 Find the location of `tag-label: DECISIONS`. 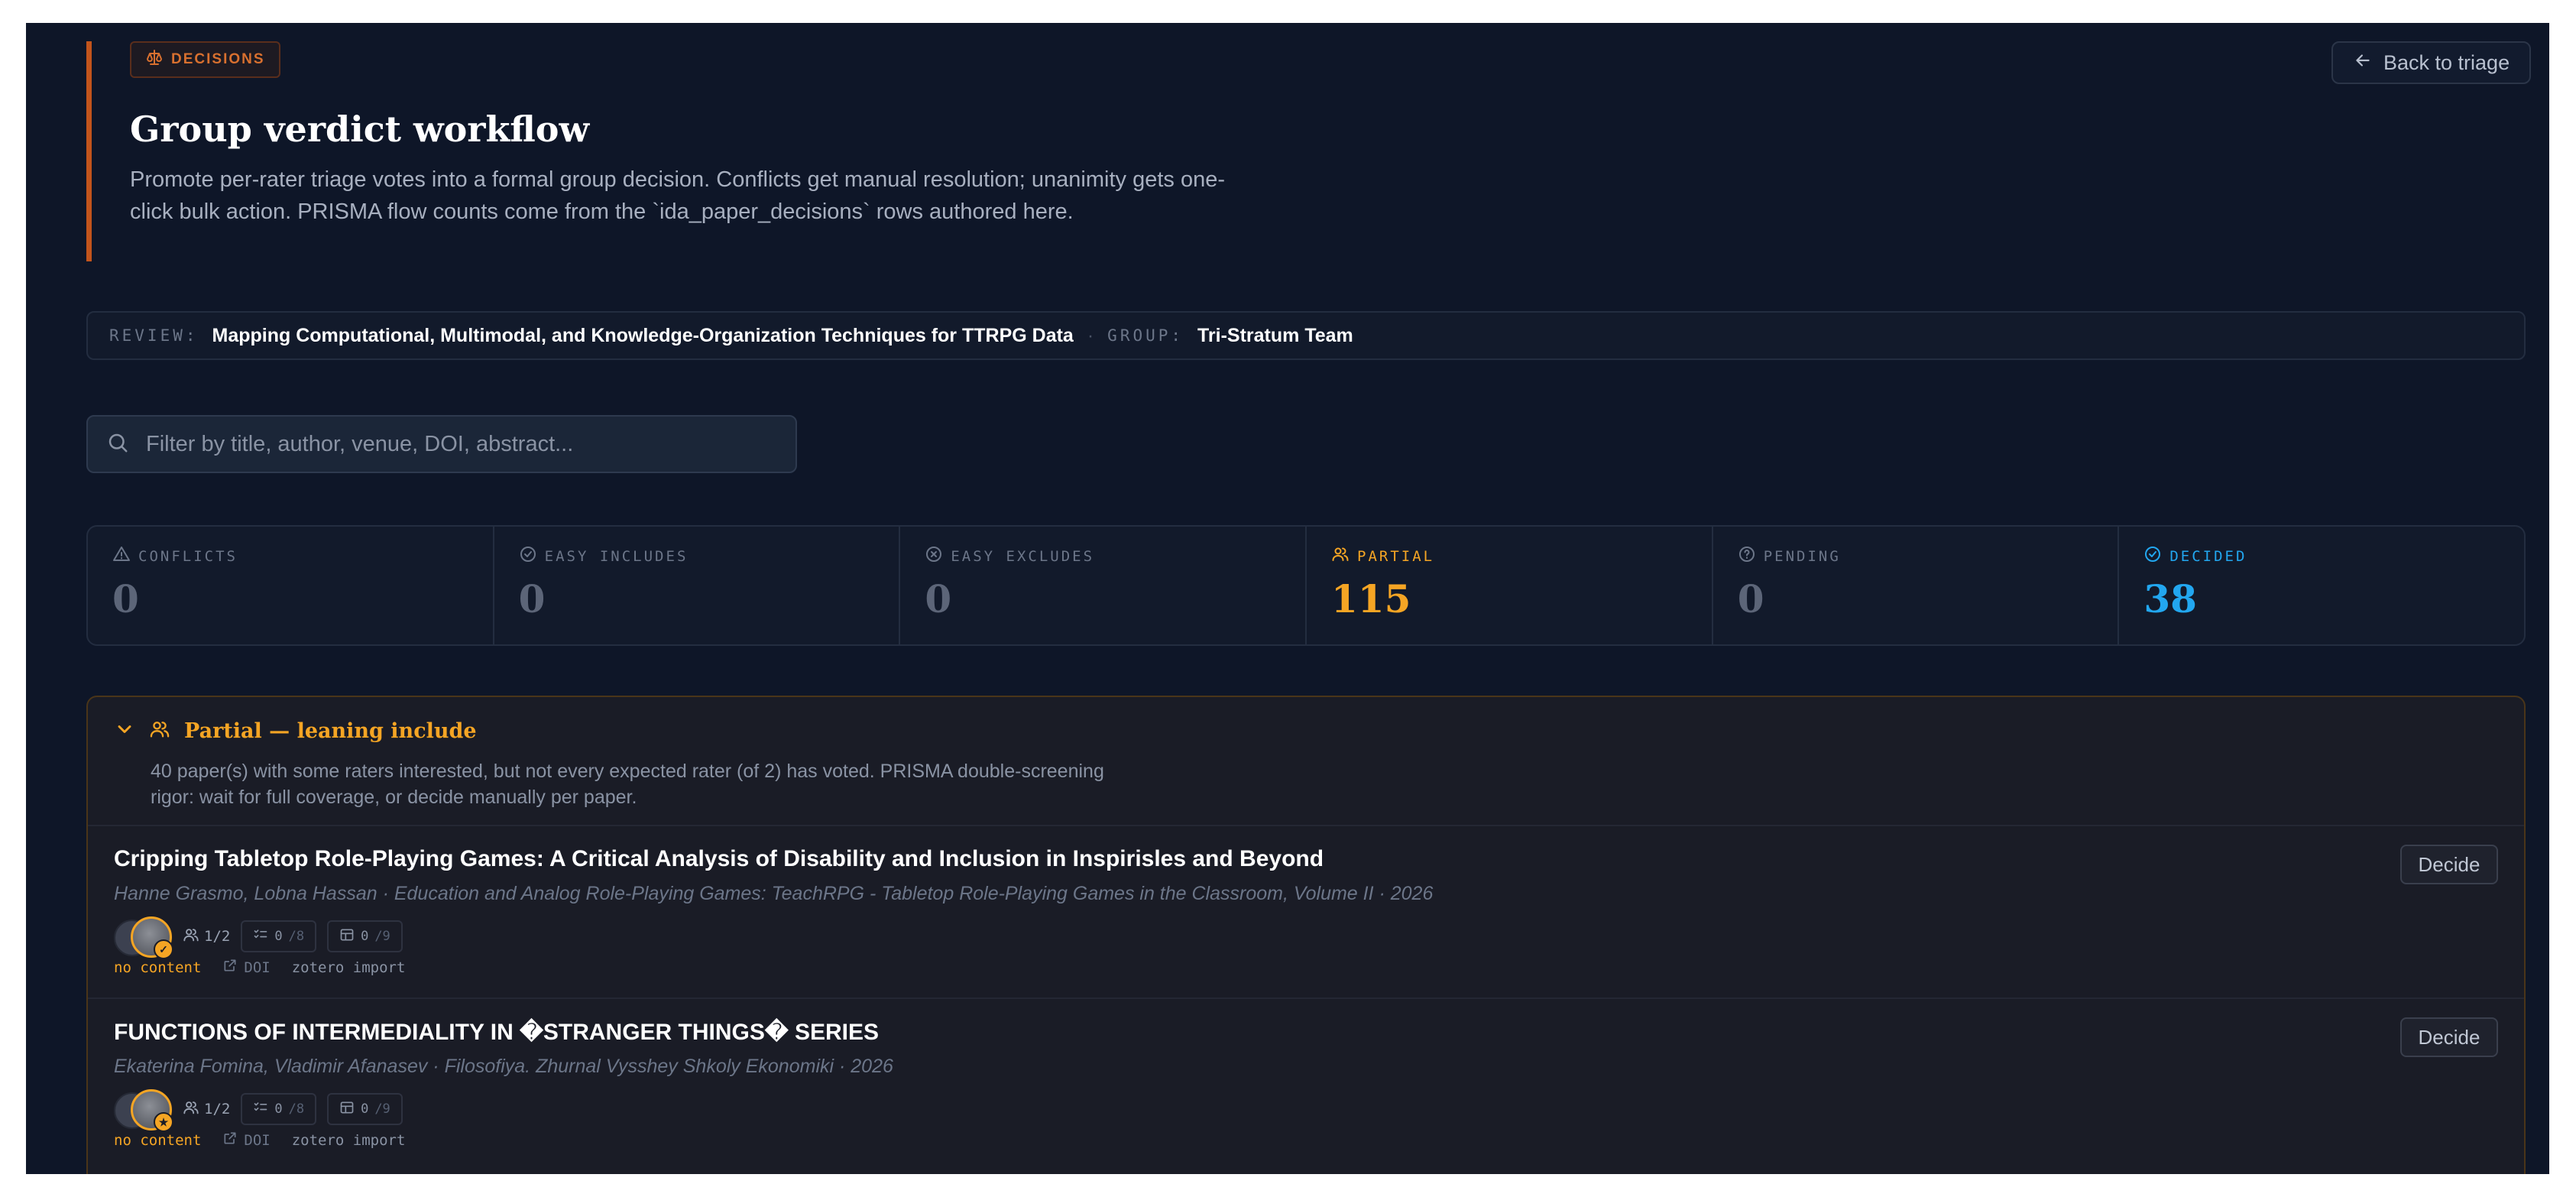

tag-label: DECISIONS is located at coordinates (218, 59).